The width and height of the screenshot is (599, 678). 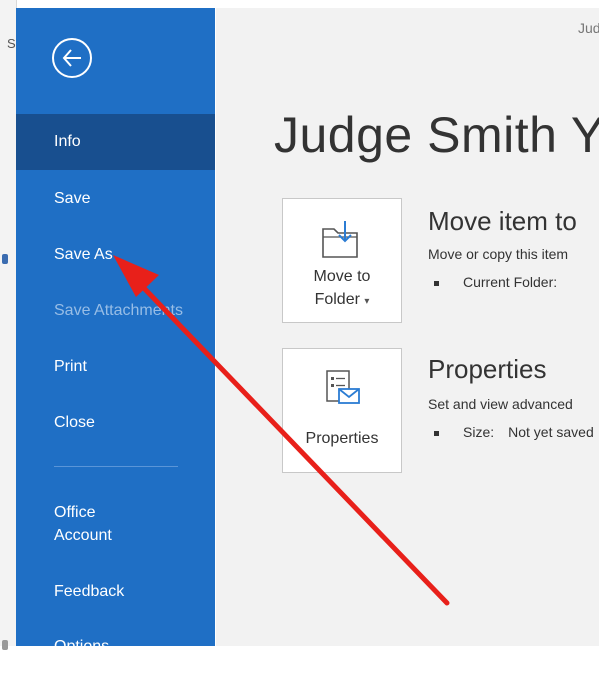 What do you see at coordinates (342, 289) in the screenshot?
I see `move-to-folder-label: Move to Folder ▾` at bounding box center [342, 289].